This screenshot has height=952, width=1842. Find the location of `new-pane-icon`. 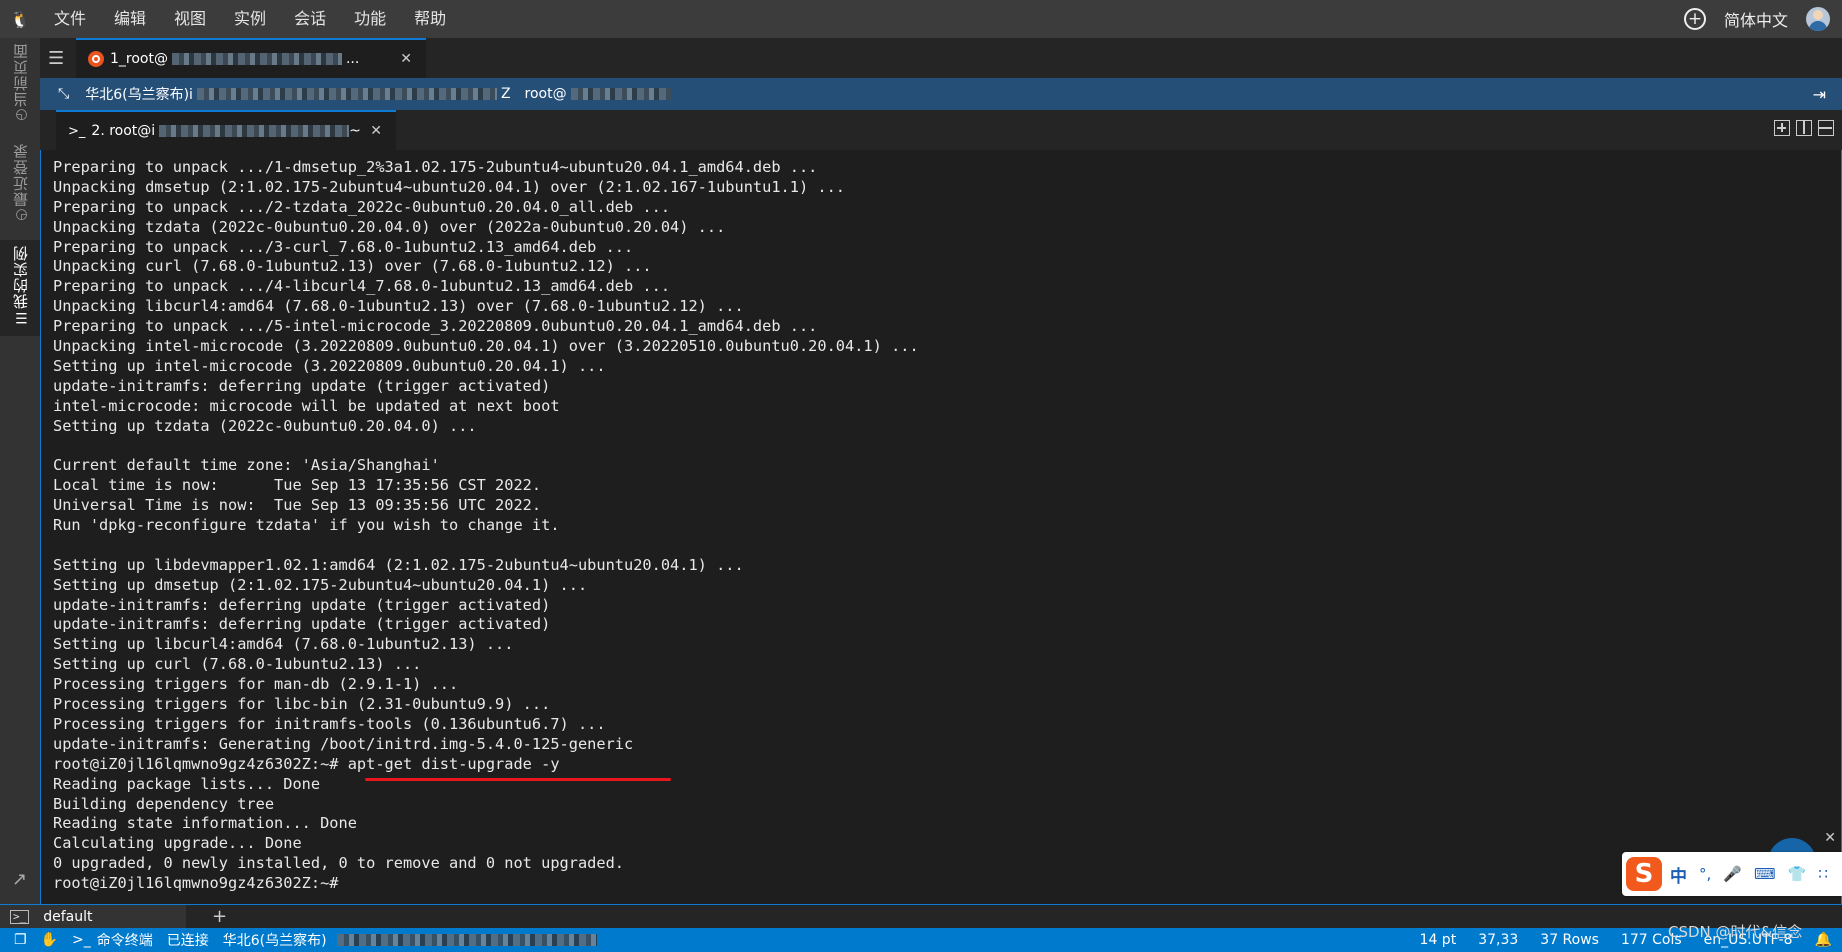

new-pane-icon is located at coordinates (1782, 128).